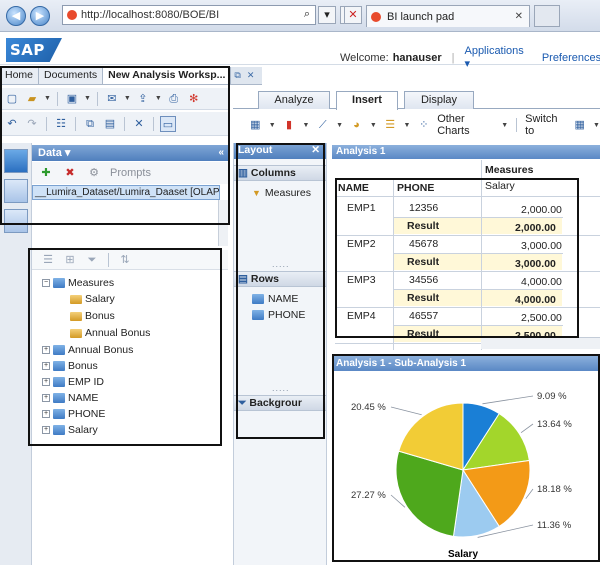 The width and height of the screenshot is (600, 568). What do you see at coordinates (94, 173) in the screenshot?
I see `prompts-icon: ⚙` at bounding box center [94, 173].